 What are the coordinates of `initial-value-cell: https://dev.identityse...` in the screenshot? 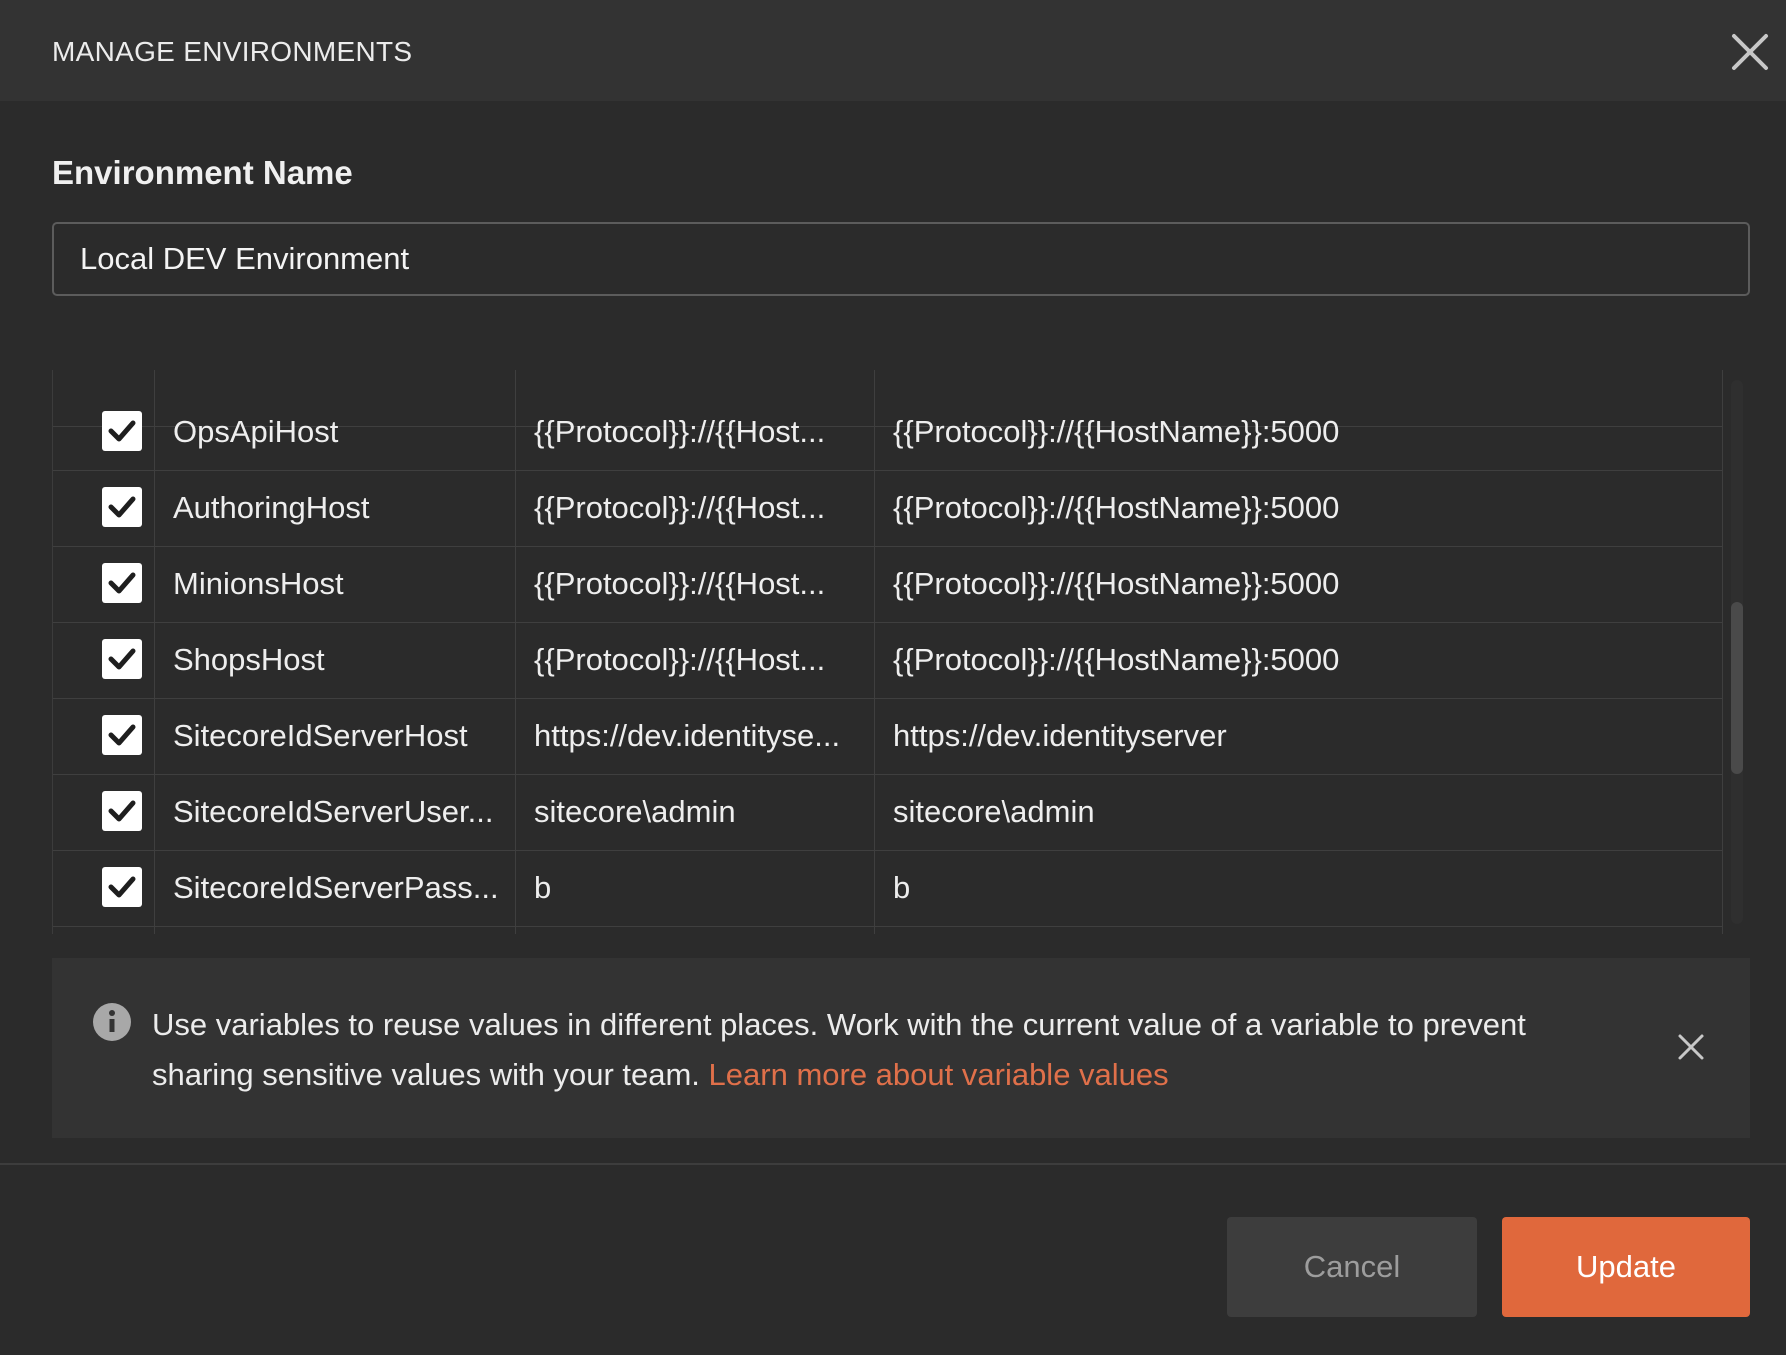 It's located at (699, 736).